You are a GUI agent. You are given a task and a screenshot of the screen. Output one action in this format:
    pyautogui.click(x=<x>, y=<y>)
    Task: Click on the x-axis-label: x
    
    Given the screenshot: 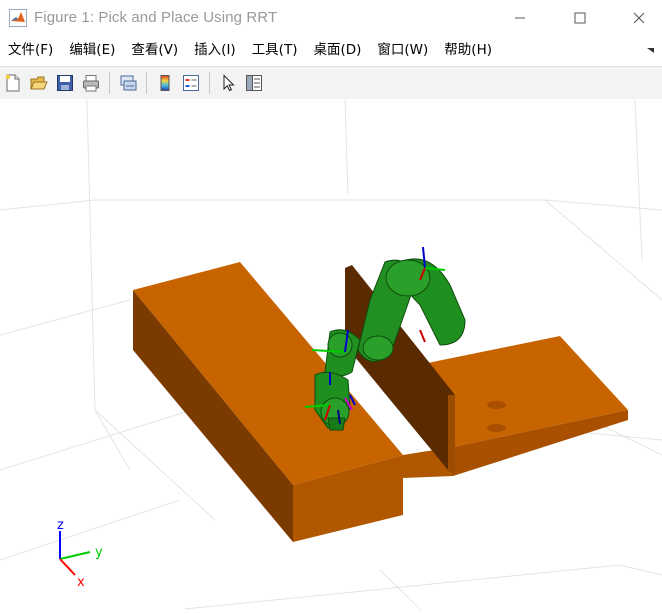 What is the action you would take?
    pyautogui.click(x=81, y=582)
    